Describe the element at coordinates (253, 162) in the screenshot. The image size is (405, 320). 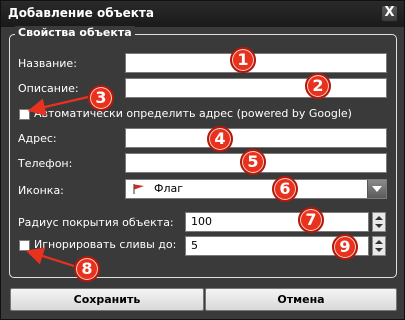
I see `marker-5: 5` at that location.